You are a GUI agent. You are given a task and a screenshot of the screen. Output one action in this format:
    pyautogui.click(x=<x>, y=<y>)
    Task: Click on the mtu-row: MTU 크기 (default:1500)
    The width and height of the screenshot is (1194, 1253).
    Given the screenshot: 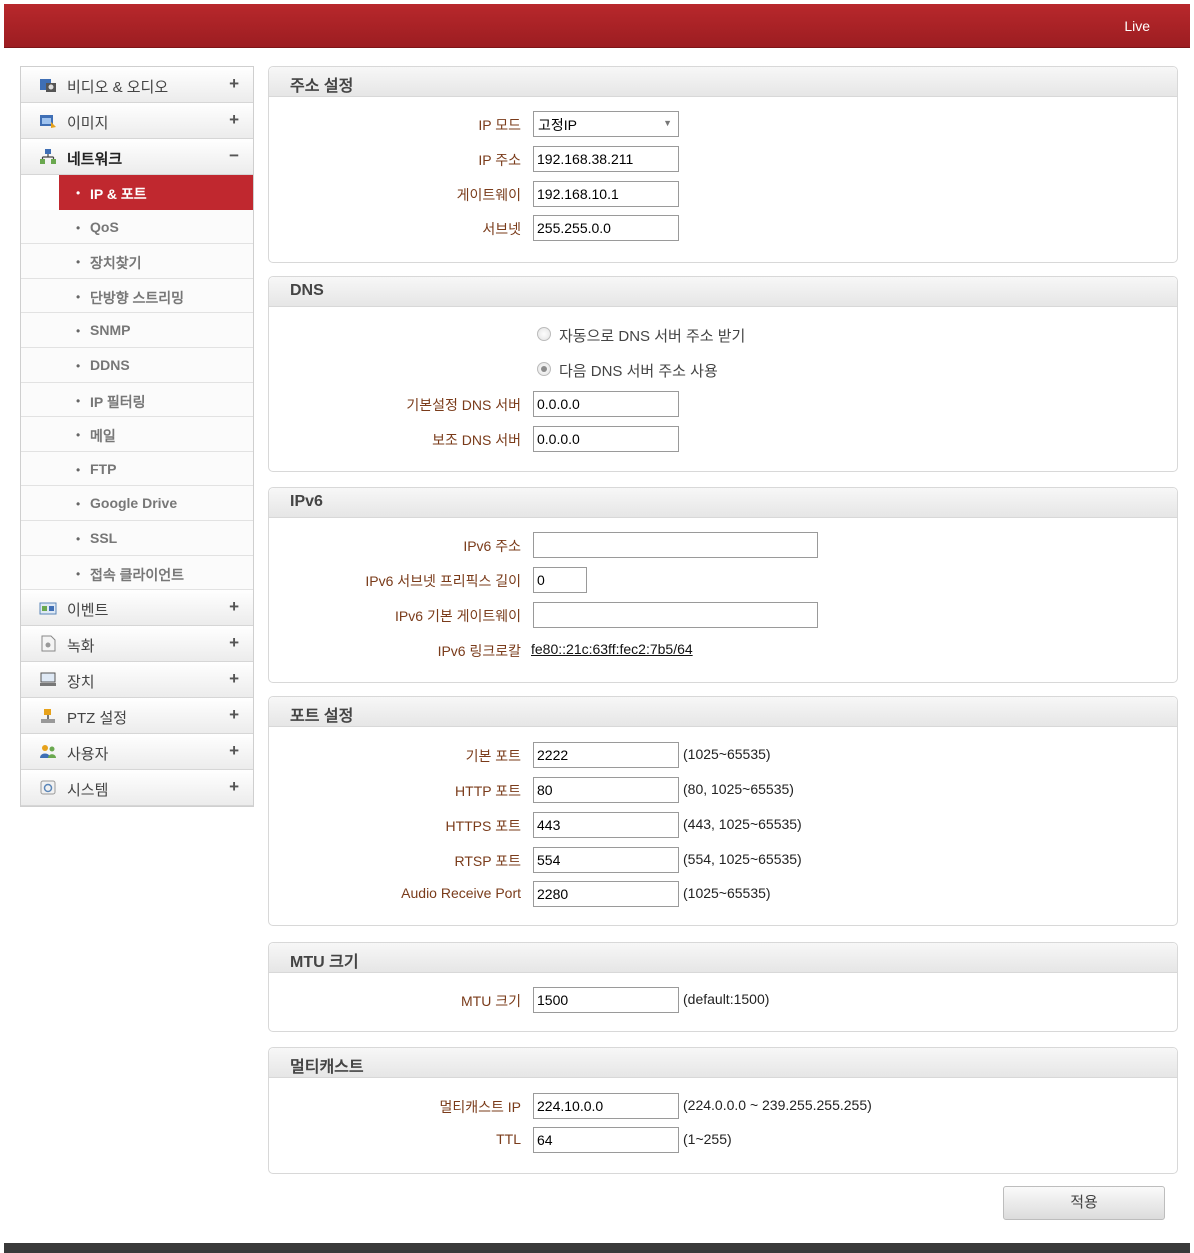 What is the action you would take?
    pyautogui.click(x=723, y=1000)
    